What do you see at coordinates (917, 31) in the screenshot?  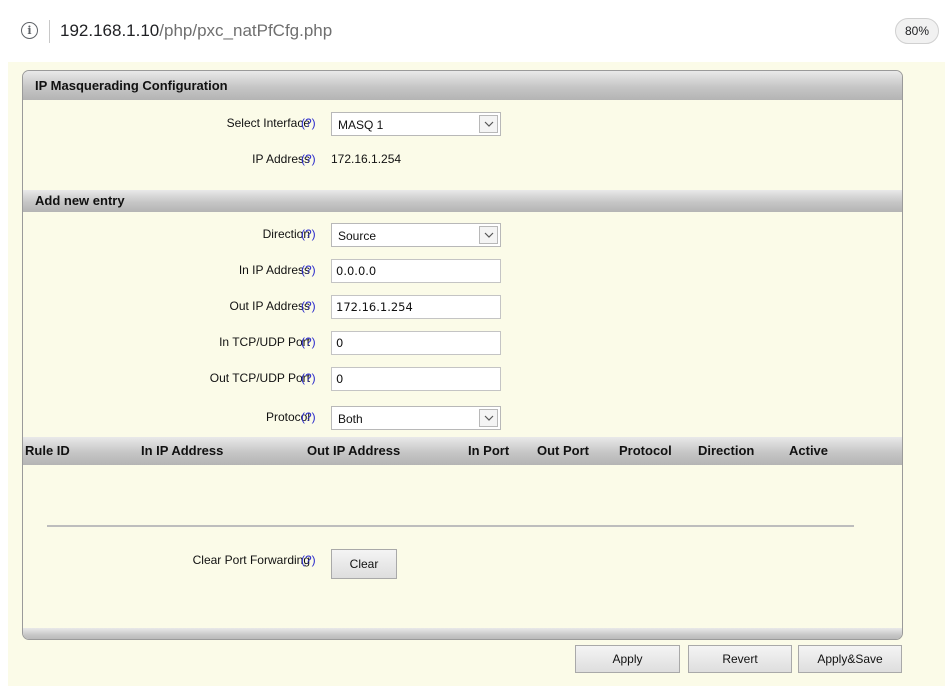 I see `zoom-indicator: 80%` at bounding box center [917, 31].